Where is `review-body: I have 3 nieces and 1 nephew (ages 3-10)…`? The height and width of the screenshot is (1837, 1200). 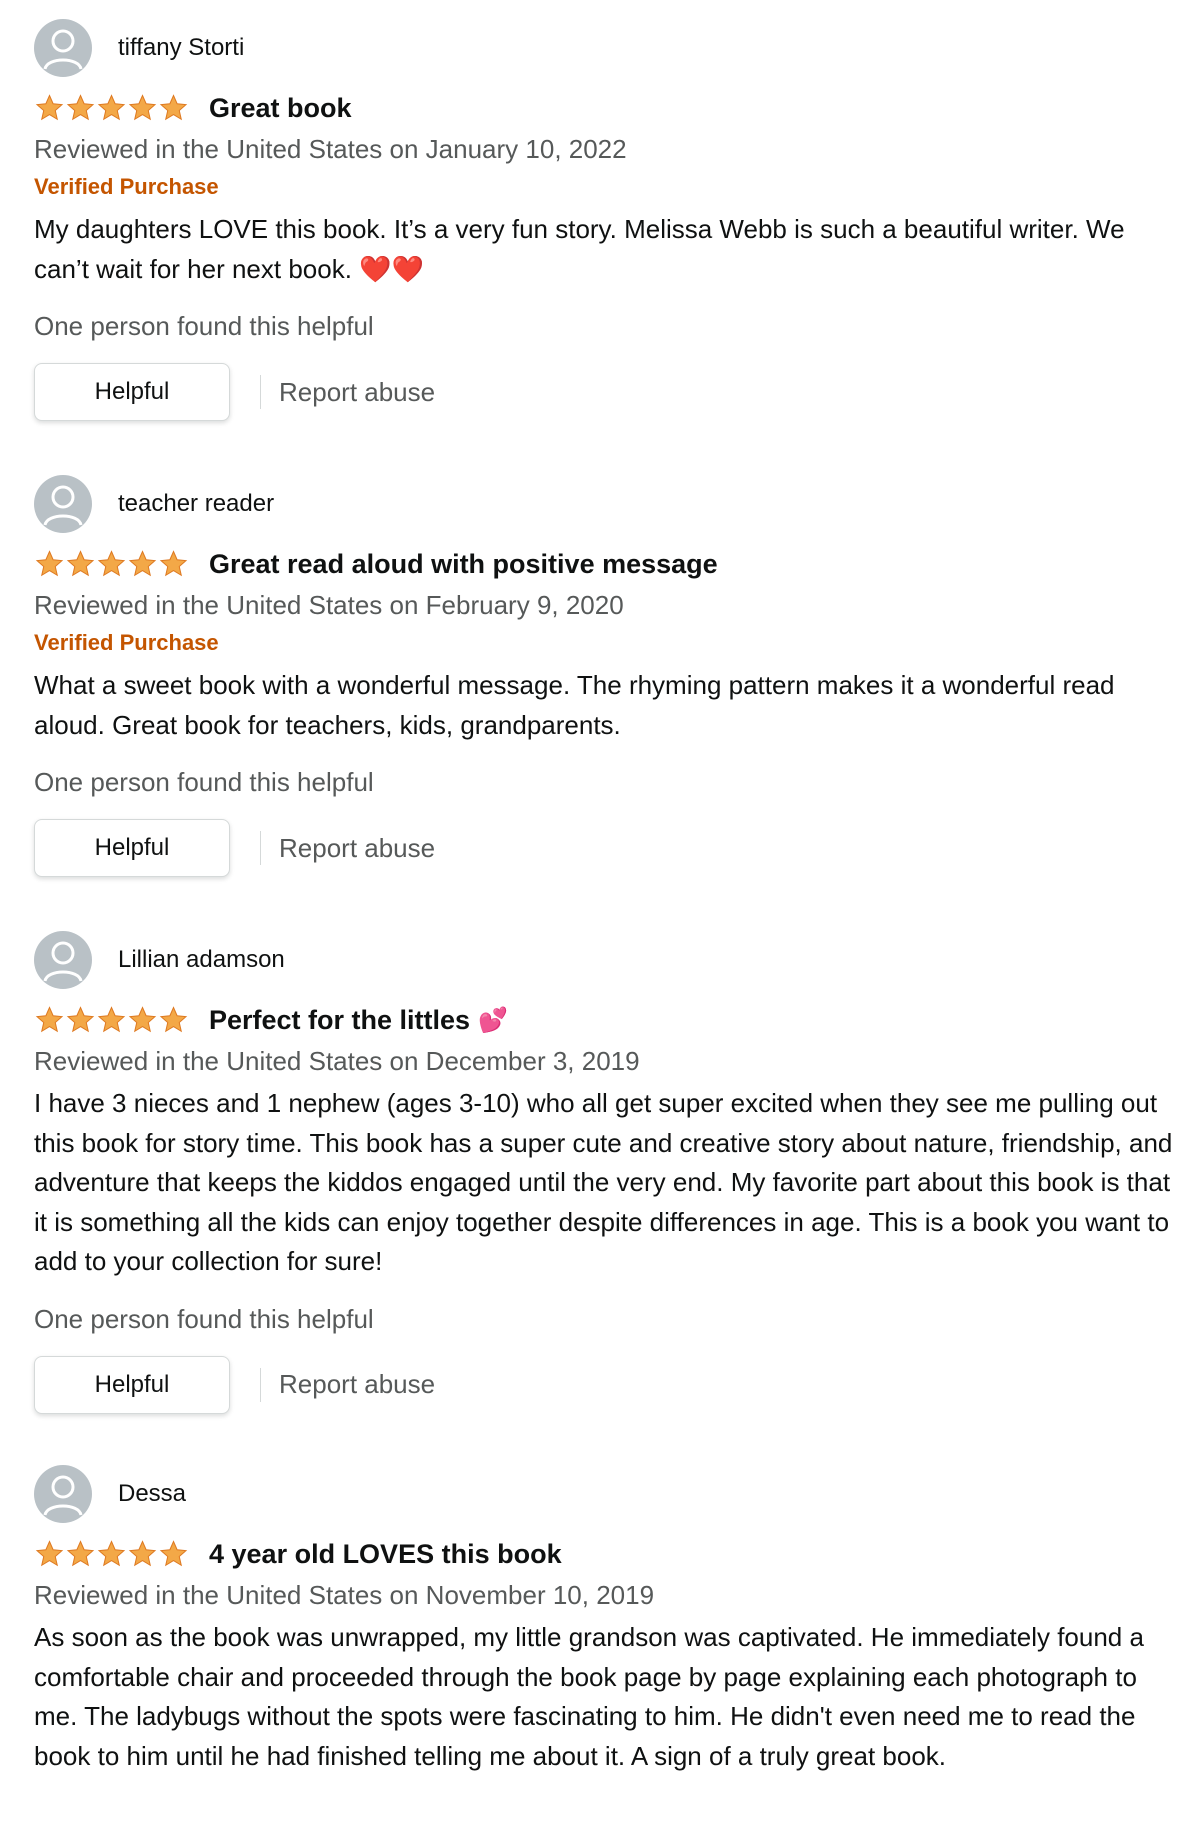
review-body: I have 3 nieces and 1 nephew (ages 3-10)… is located at coordinates (603, 1182).